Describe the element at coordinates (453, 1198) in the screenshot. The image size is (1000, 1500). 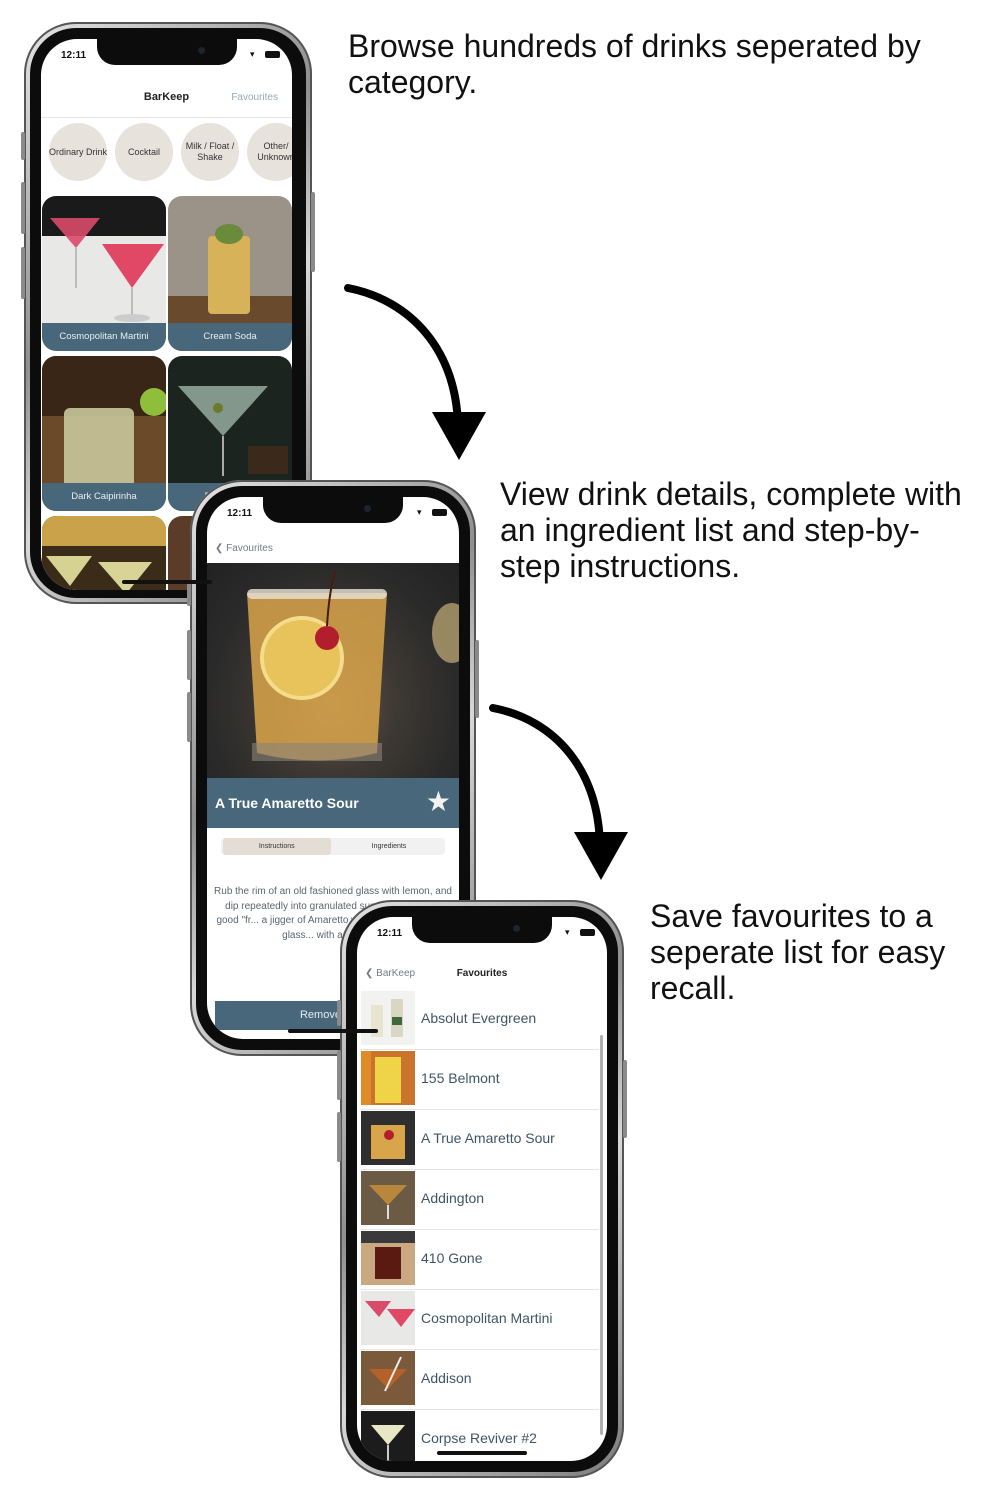
I see `drink-name: Addington` at that location.